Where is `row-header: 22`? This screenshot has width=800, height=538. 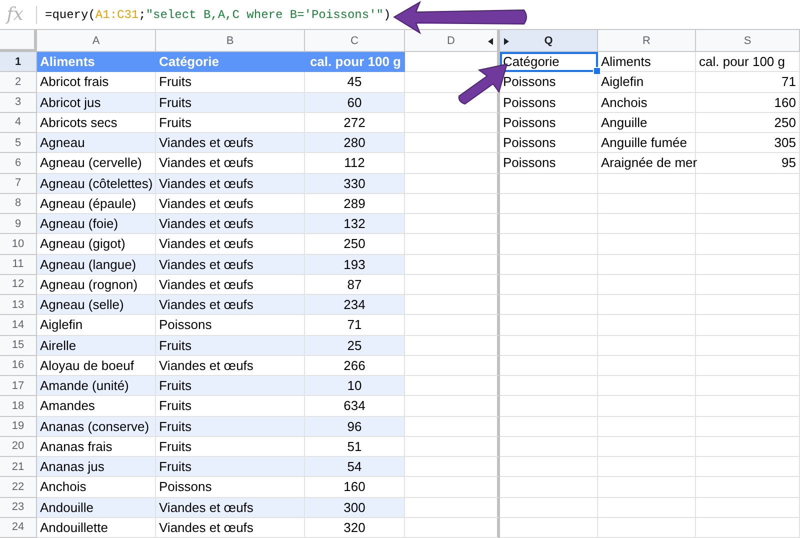 row-header: 22 is located at coordinates (18, 487).